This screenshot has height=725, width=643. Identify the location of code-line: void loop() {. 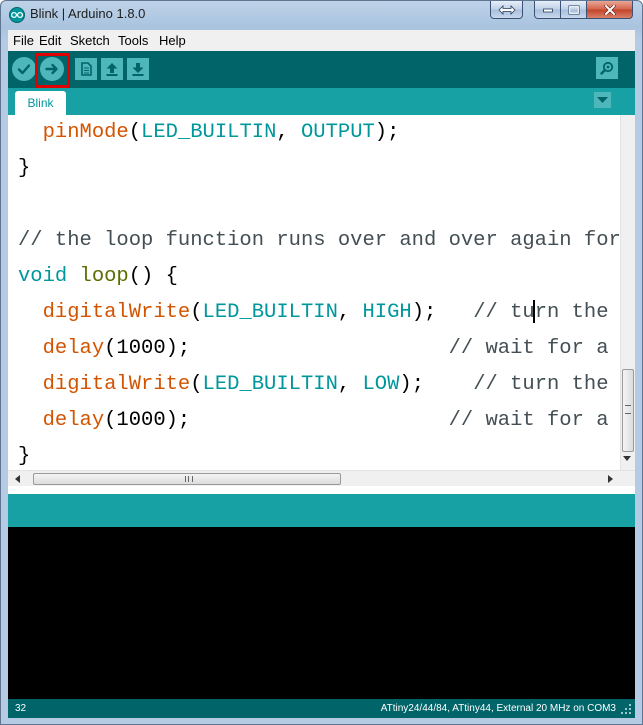
(98, 277).